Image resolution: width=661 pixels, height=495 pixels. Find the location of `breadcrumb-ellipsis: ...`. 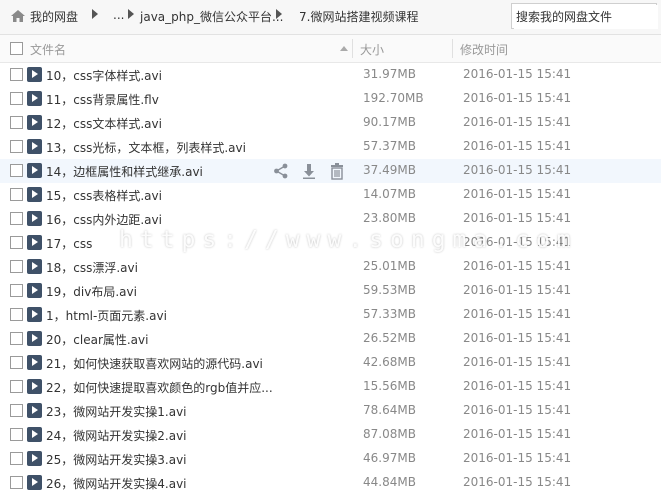

breadcrumb-ellipsis: ... is located at coordinates (118, 15).